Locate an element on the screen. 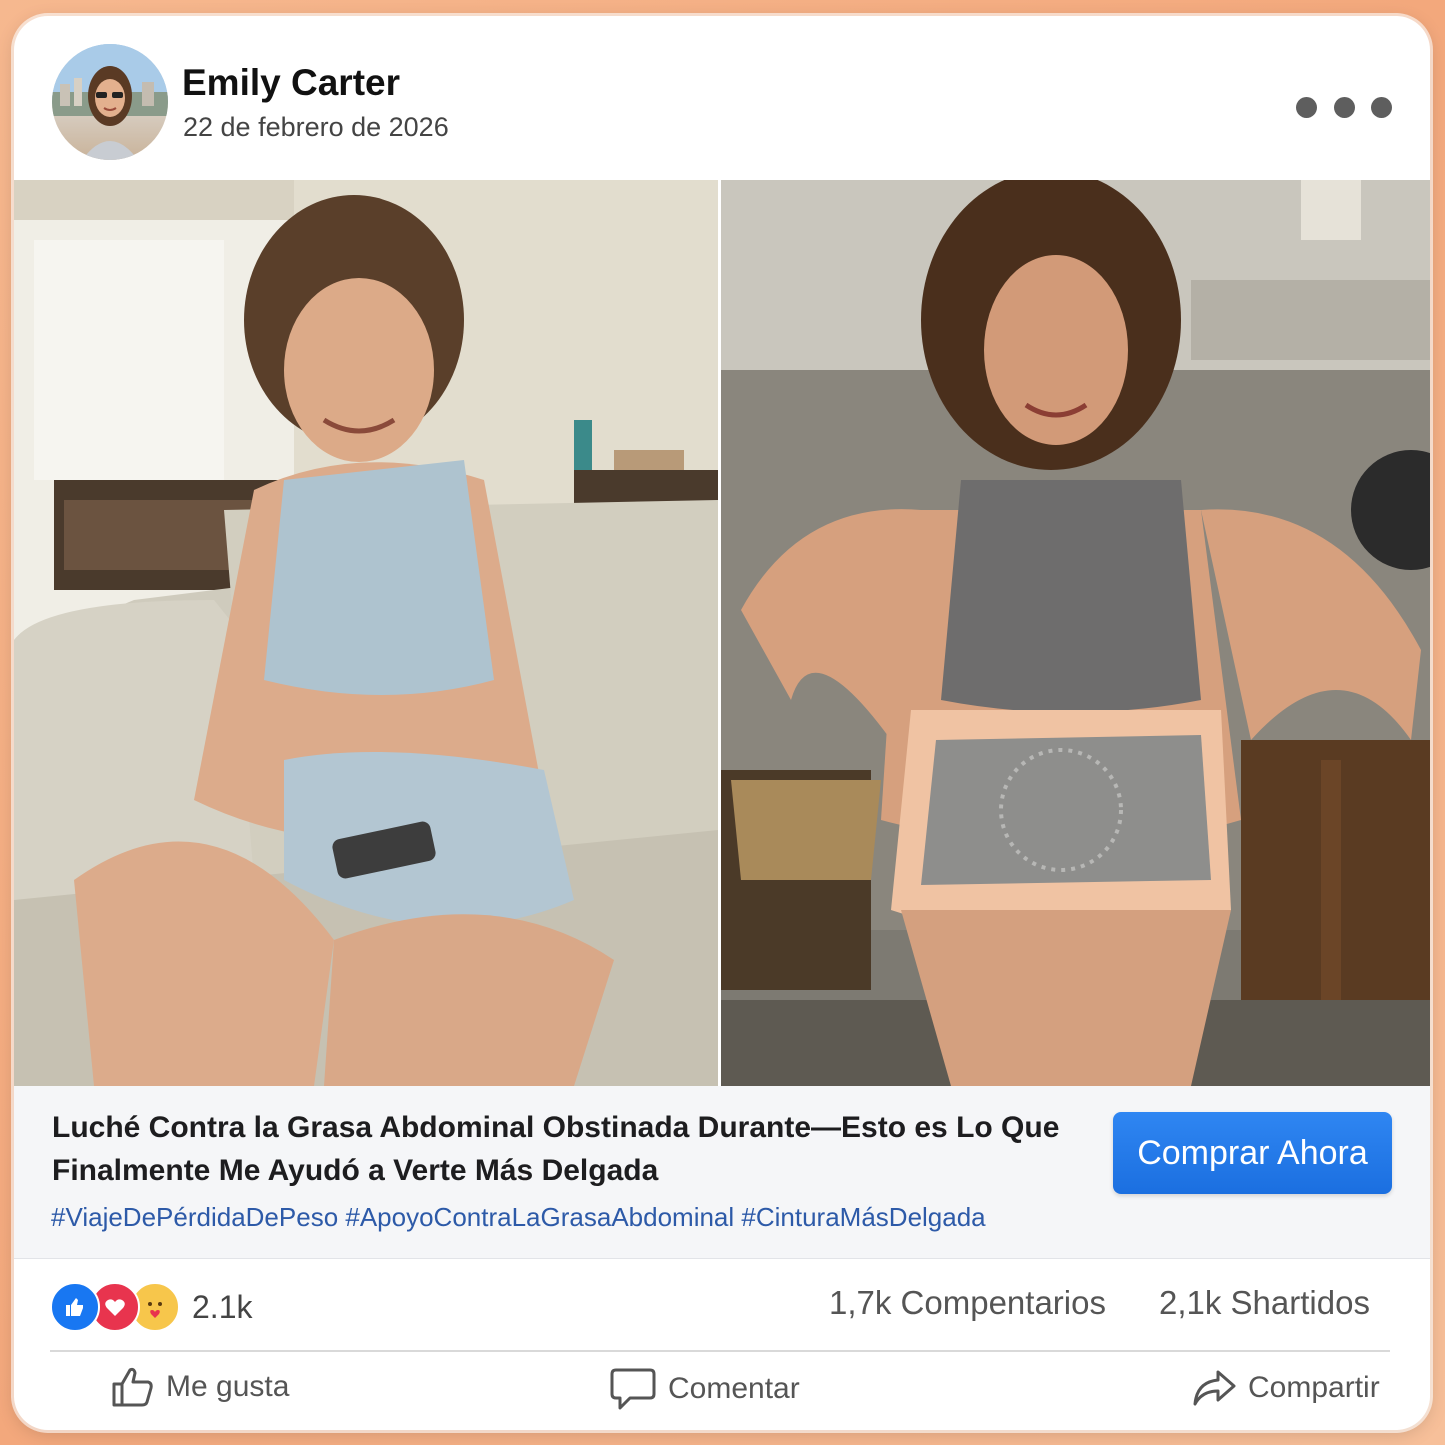 Image resolution: width=1445 pixels, height=1445 pixels. post-actions: Me gusta Comentar Compartir is located at coordinates (722, 1392).